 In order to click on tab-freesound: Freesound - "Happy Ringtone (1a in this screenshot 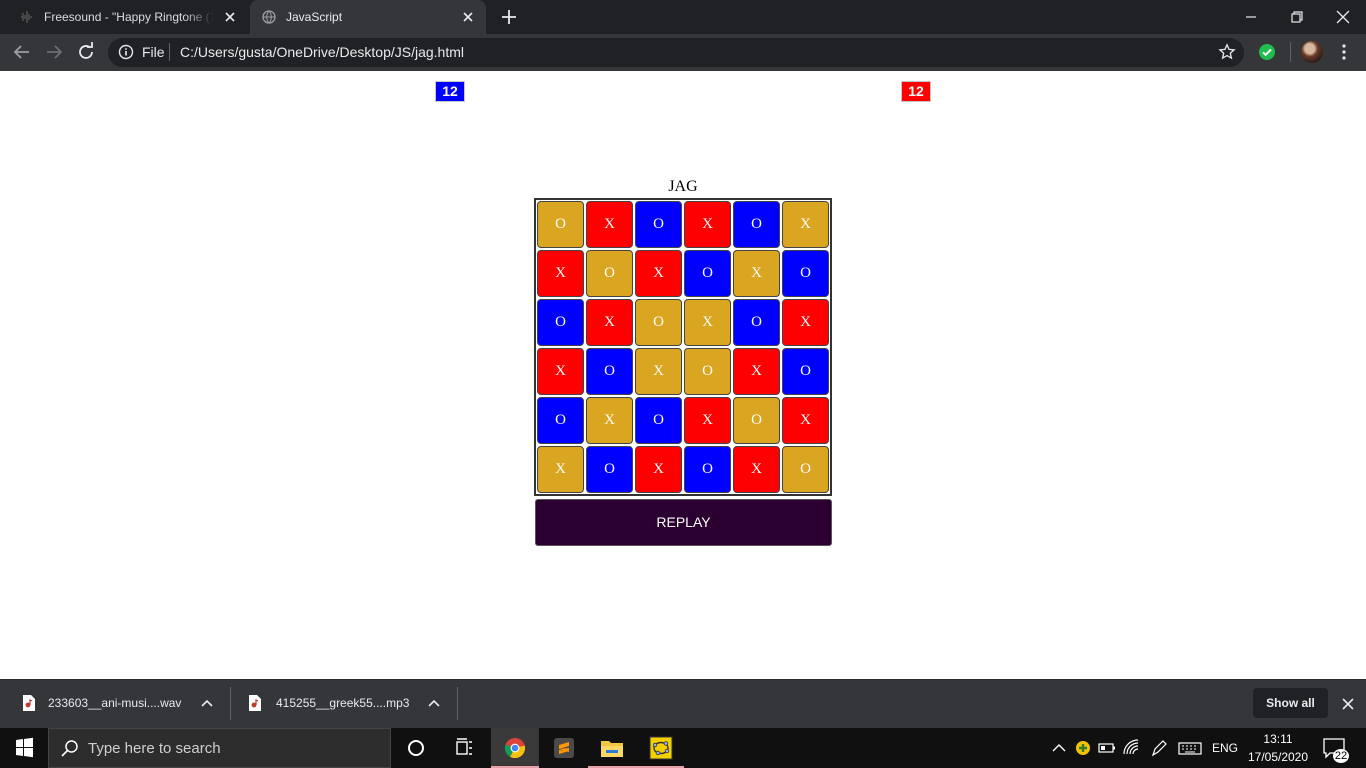, I will do `click(128, 17)`.